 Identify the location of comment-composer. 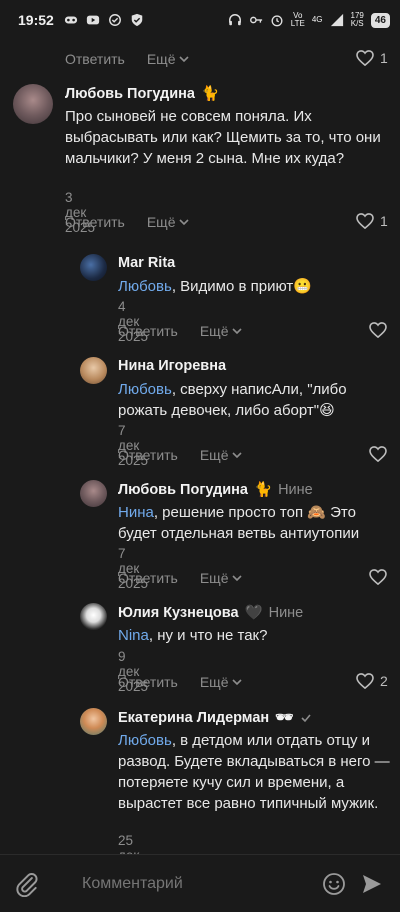
(200, 883).